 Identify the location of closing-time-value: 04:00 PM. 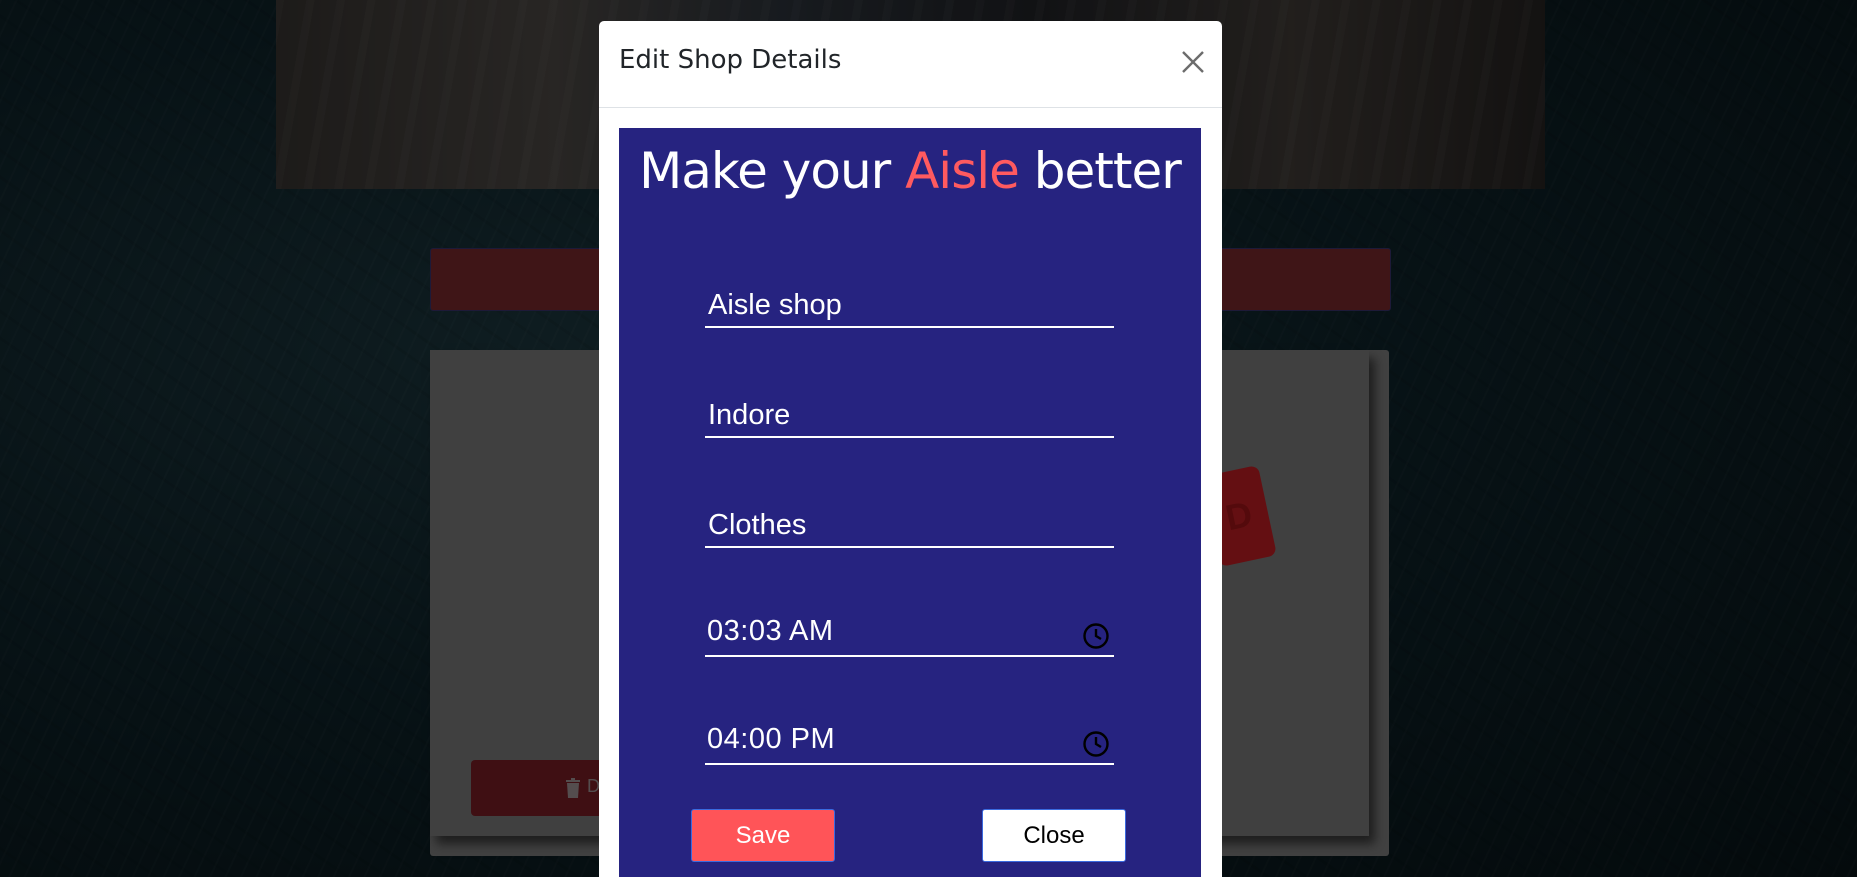
(771, 739).